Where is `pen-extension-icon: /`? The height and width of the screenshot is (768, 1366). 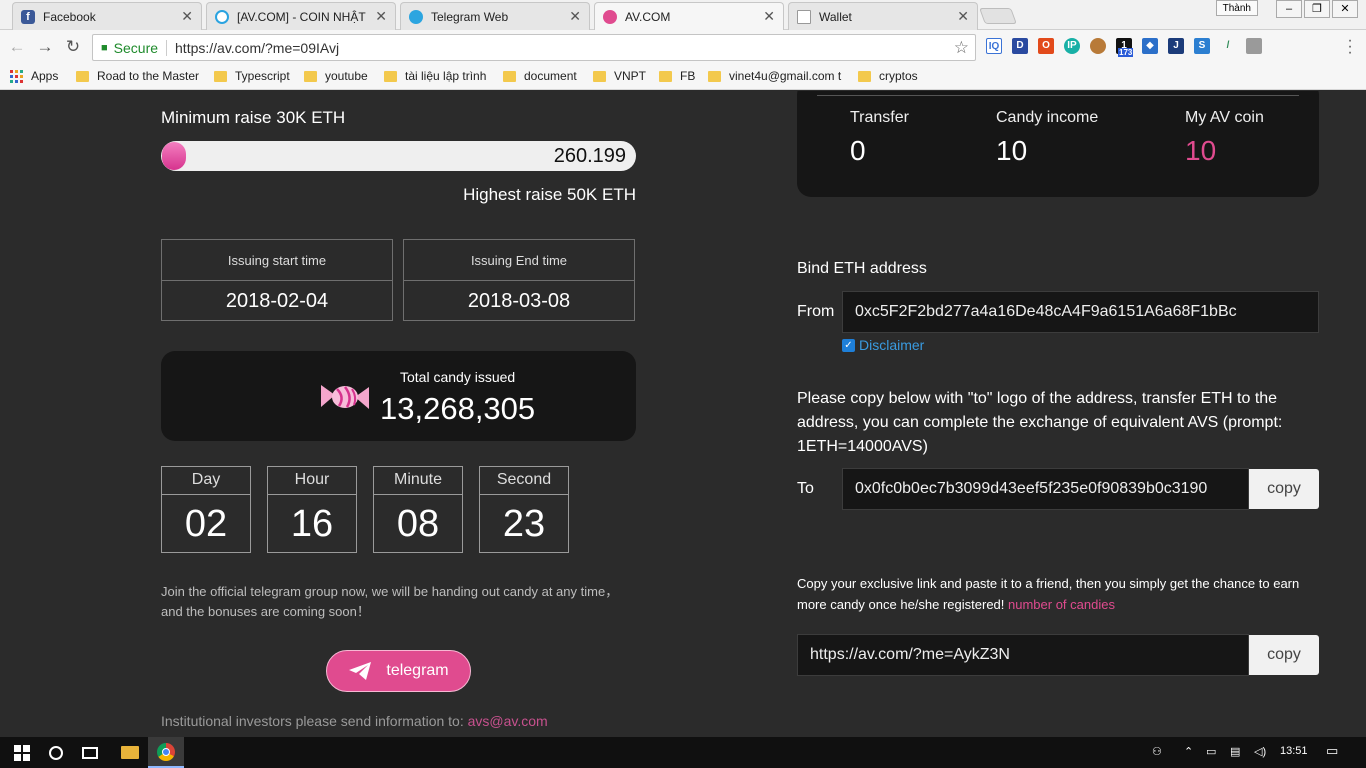
pen-extension-icon: / is located at coordinates (1228, 46).